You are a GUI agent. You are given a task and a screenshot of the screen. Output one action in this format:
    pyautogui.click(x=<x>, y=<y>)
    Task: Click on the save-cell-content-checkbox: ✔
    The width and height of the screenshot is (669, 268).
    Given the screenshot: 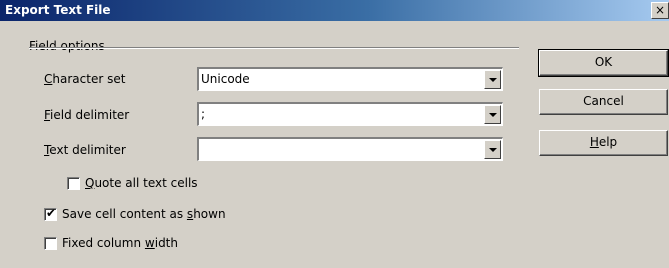 What is the action you would take?
    pyautogui.click(x=50, y=213)
    